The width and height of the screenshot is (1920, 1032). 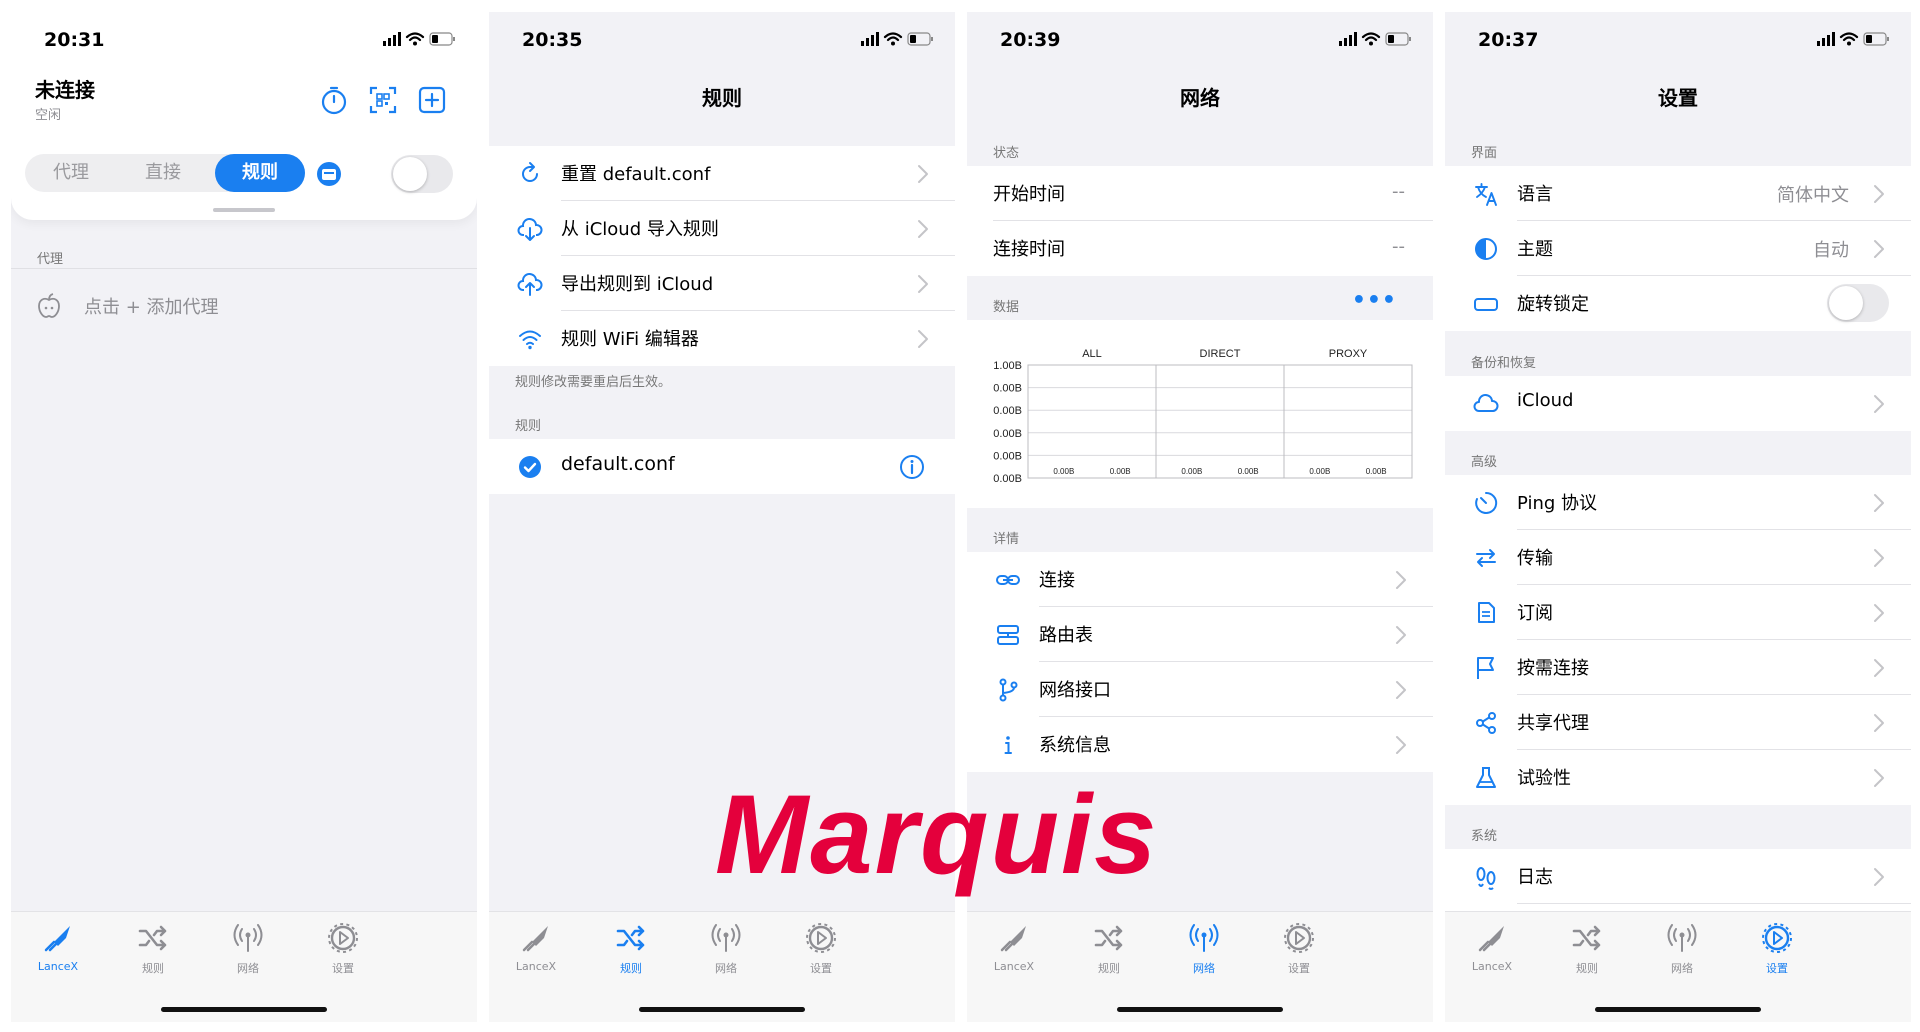 What do you see at coordinates (334, 100) in the screenshot?
I see `timer-icon` at bounding box center [334, 100].